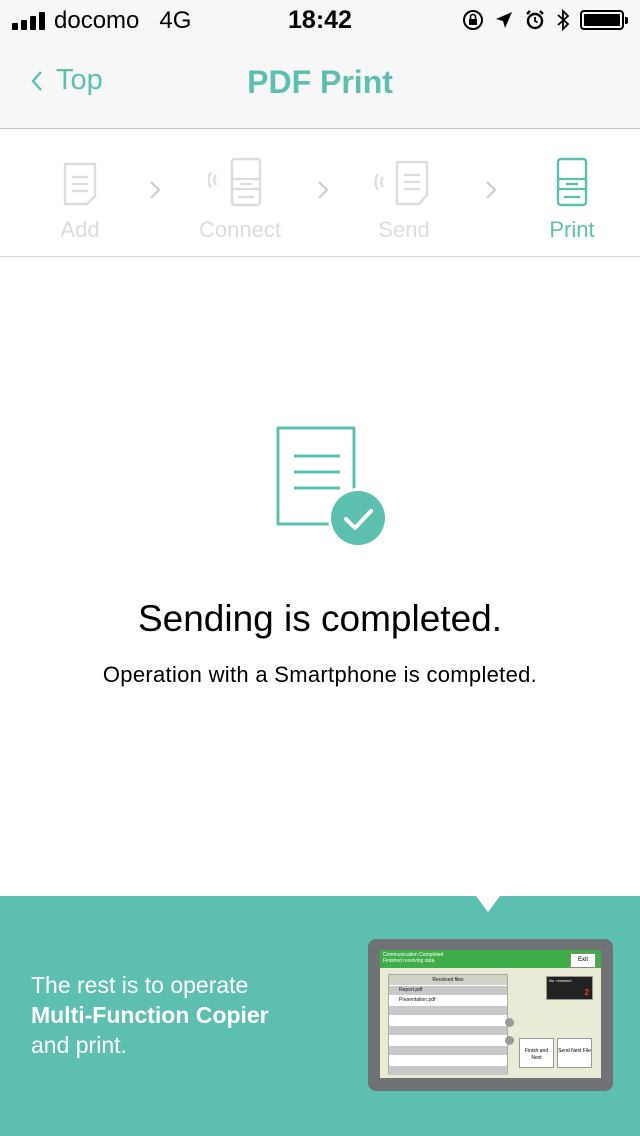  I want to click on screen-file-row: Report.pdf, so click(448, 990).